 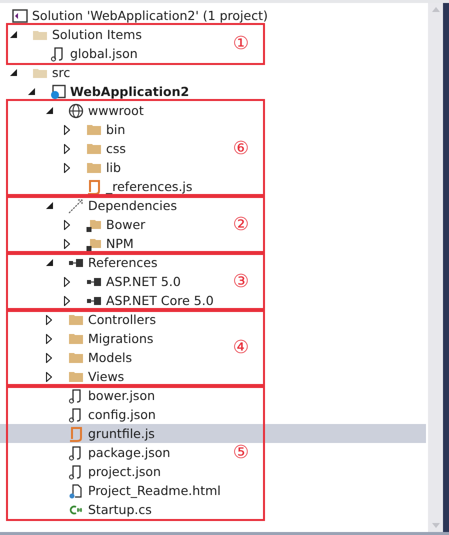 I want to click on annotation-number: ⑤, so click(x=240, y=453).